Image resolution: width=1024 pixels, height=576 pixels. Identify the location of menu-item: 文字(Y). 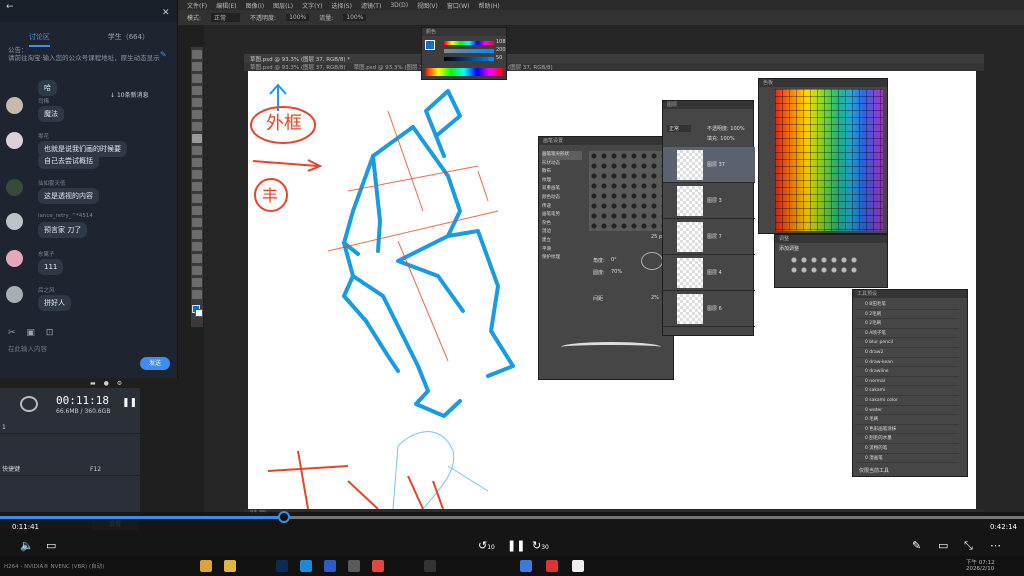
(312, 5).